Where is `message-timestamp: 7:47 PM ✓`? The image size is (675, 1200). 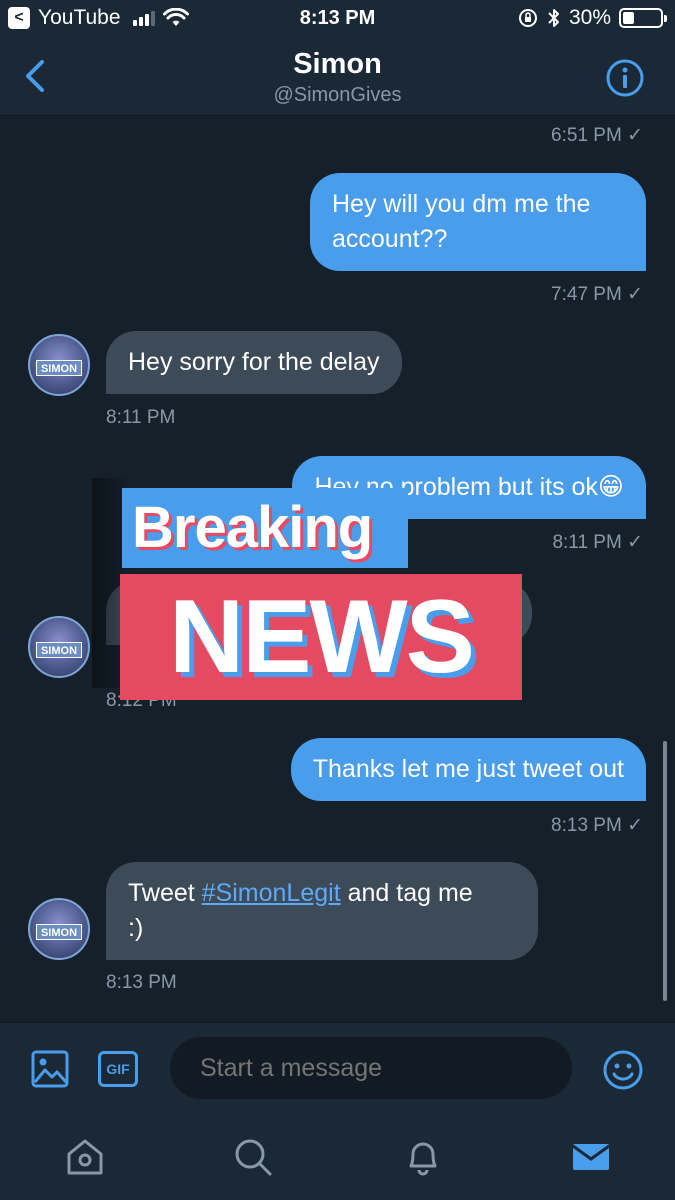
message-timestamp: 7:47 PM ✓ is located at coordinates (597, 294).